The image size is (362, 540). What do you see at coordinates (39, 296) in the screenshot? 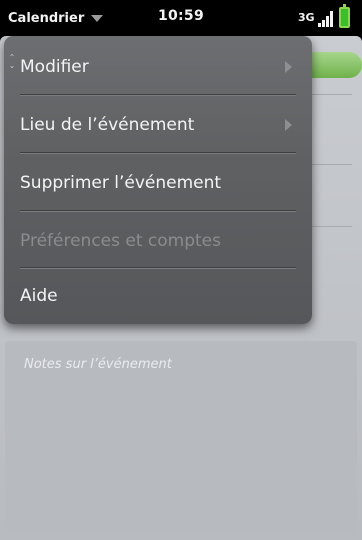
I see `menu-item-label: Aide` at bounding box center [39, 296].